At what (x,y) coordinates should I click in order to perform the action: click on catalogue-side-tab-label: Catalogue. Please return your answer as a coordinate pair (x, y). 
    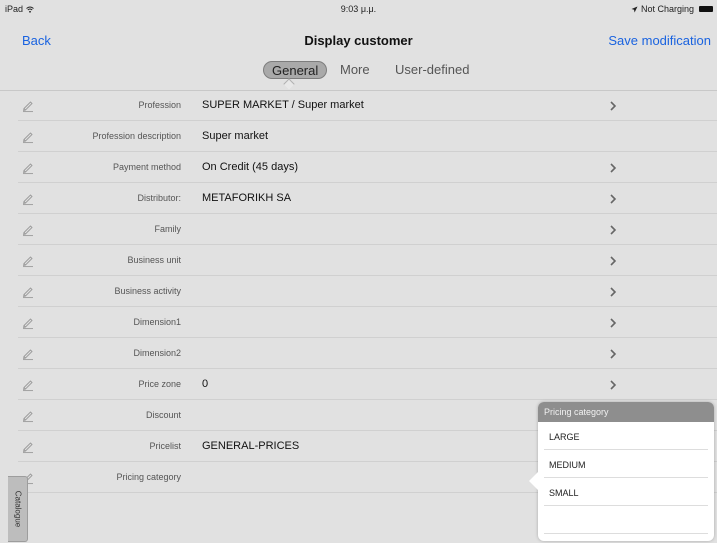
    Looking at the image, I should click on (17, 509).